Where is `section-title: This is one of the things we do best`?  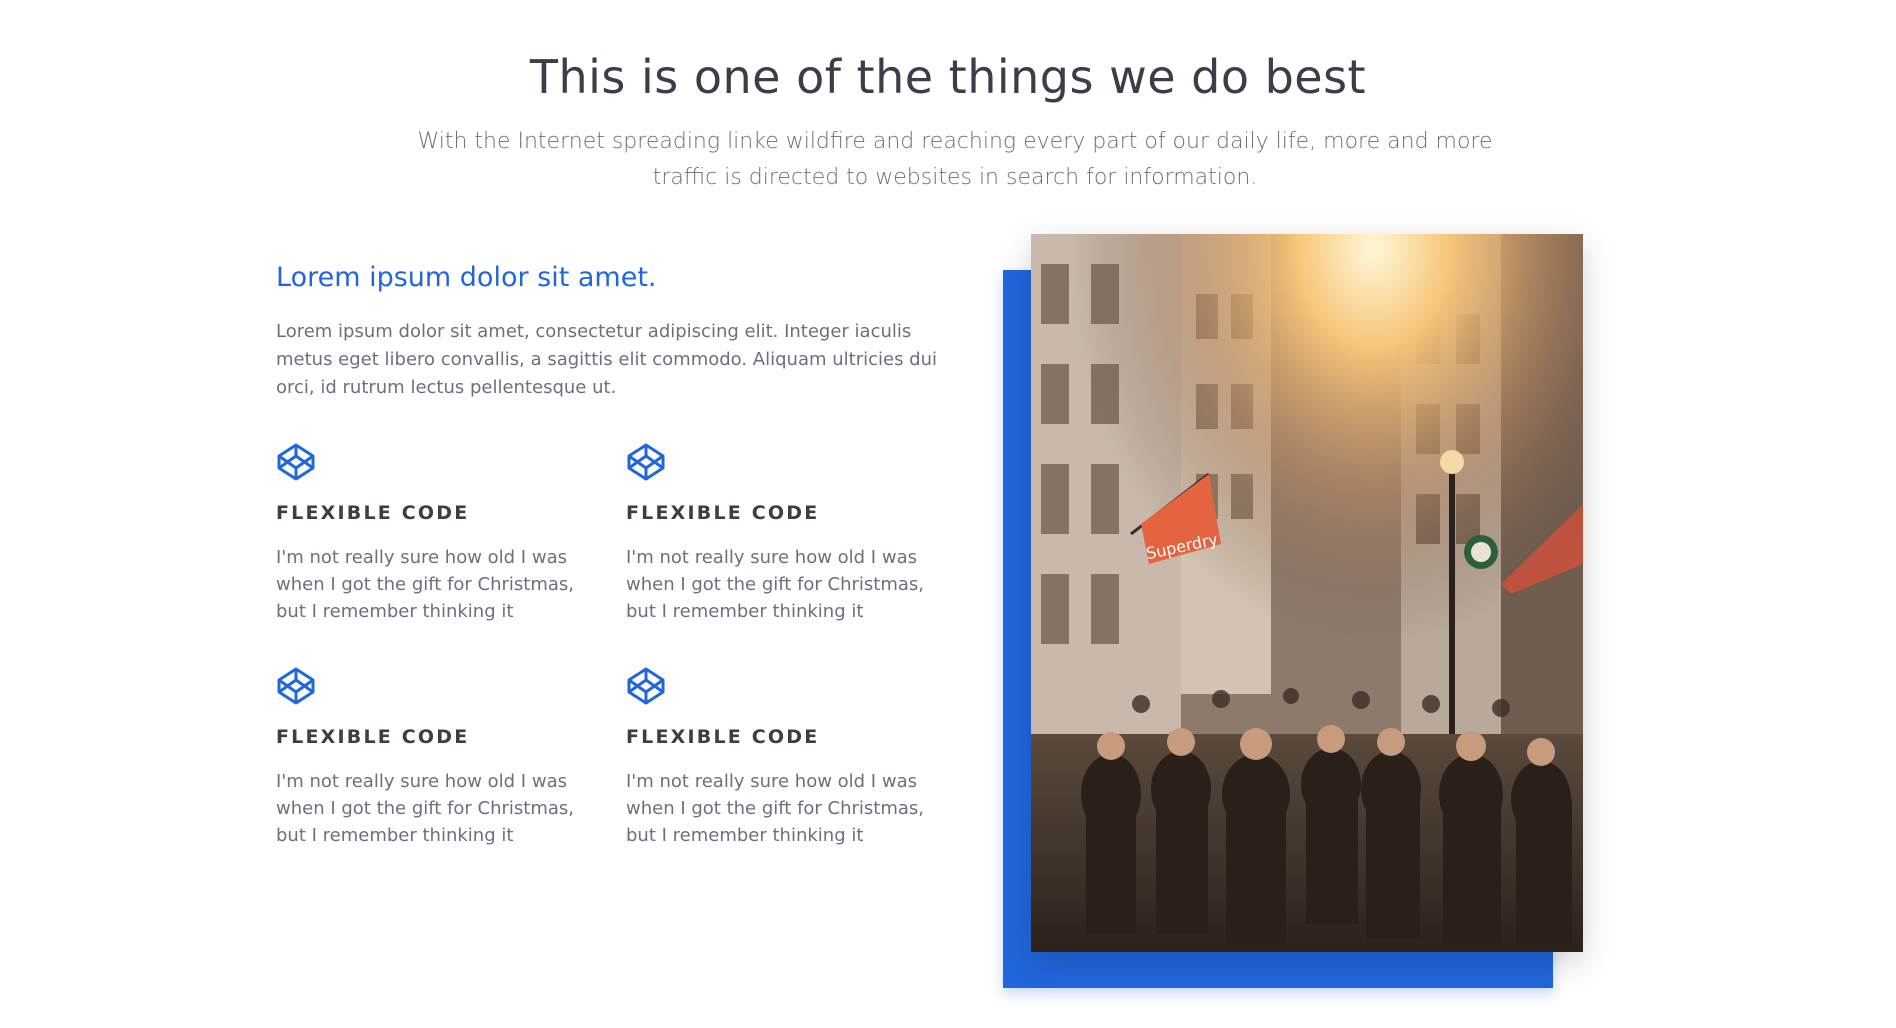
section-title: This is one of the things we do best is located at coordinates (948, 77).